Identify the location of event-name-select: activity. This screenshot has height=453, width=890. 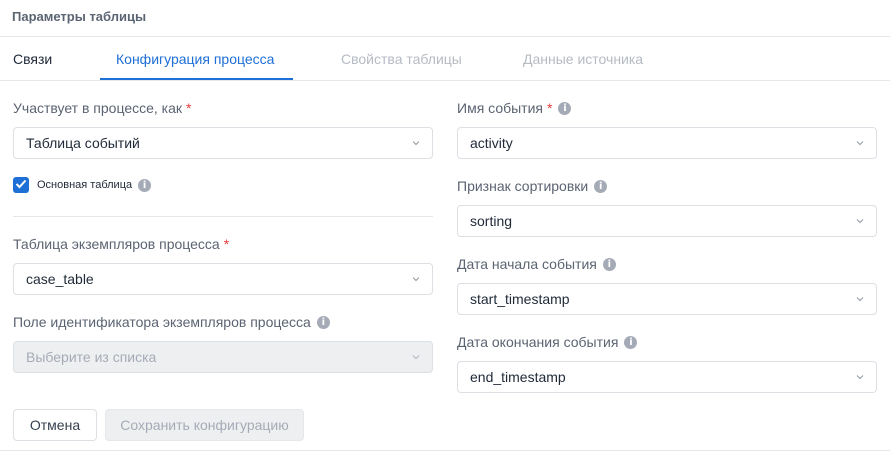
(667, 143).